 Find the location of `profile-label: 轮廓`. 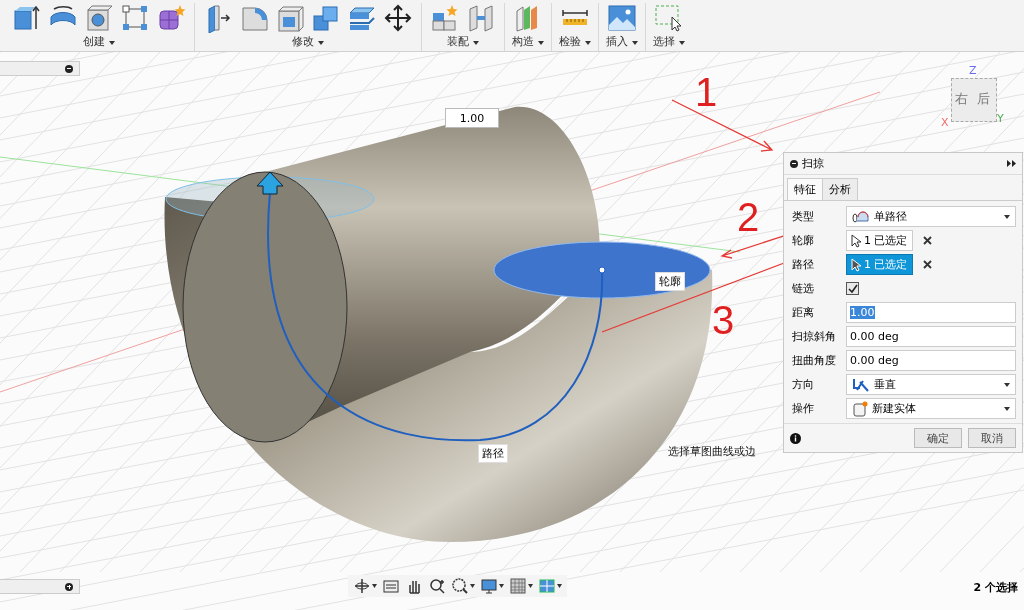

profile-label: 轮廓 is located at coordinates (670, 281).